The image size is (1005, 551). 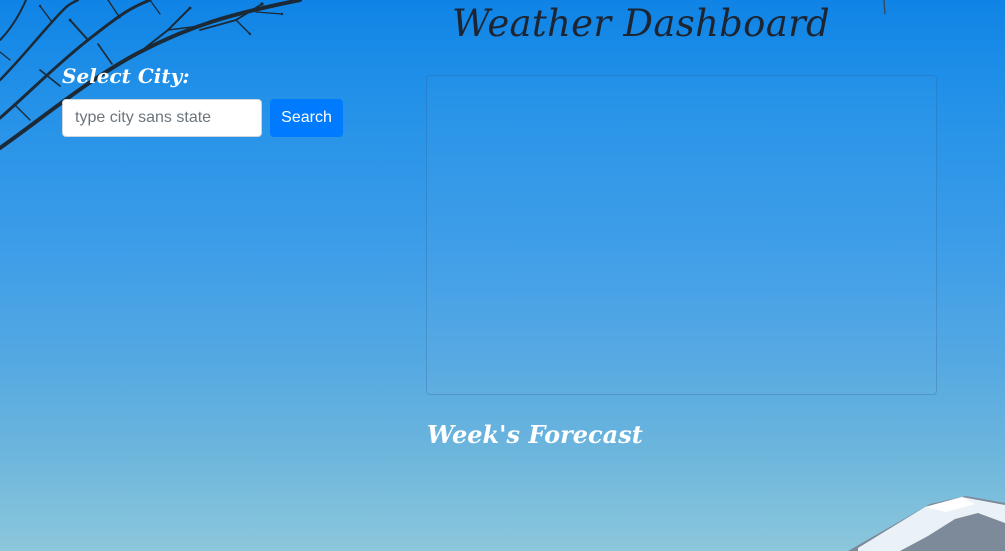 I want to click on hanging-twig, so click(x=884, y=7).